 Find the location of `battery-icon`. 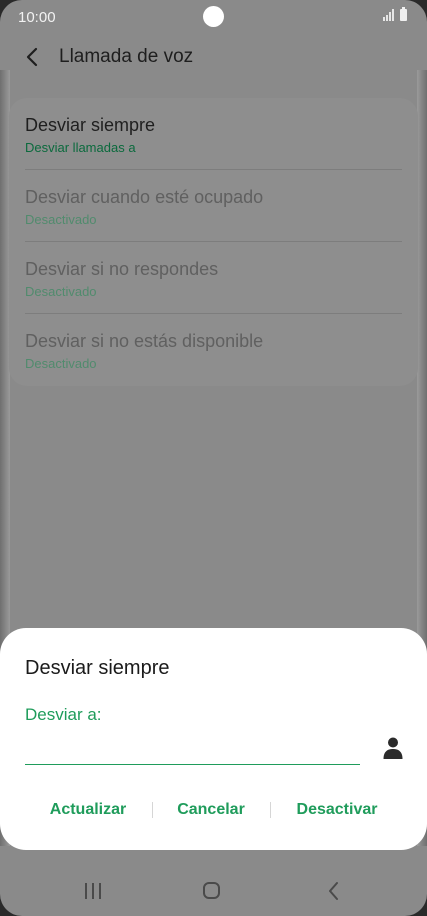

battery-icon is located at coordinates (403, 14).